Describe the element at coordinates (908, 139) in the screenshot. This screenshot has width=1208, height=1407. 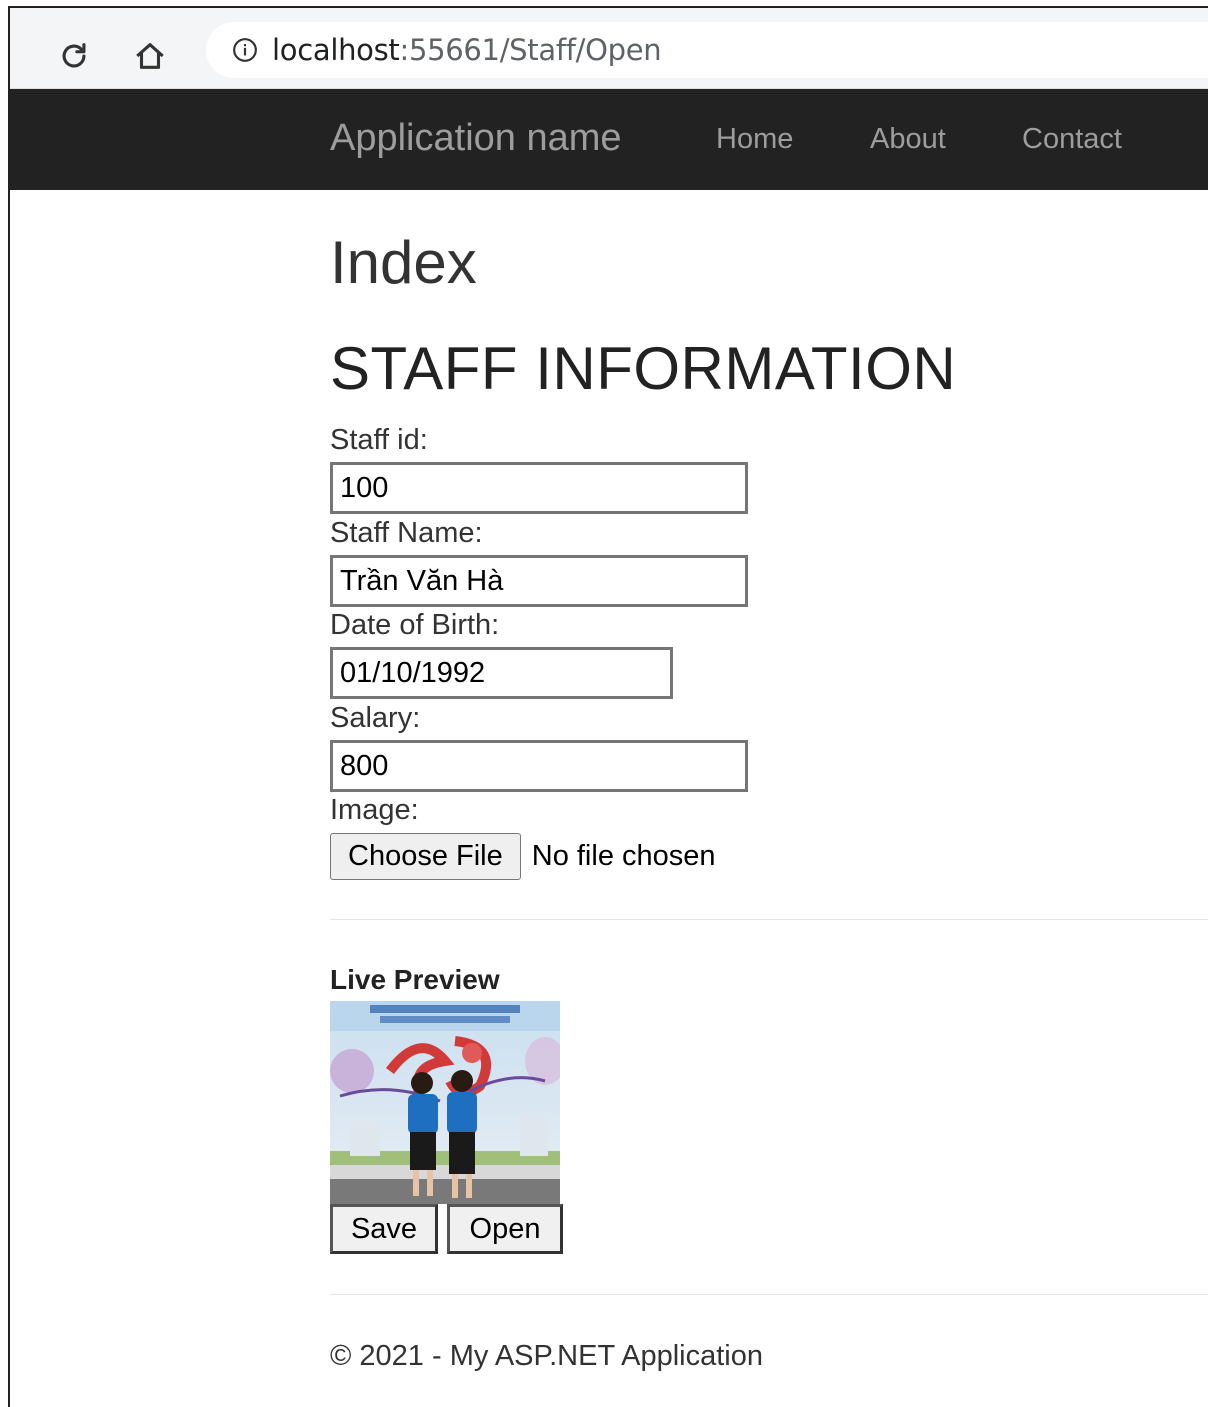
I see `nav-link-about: About` at that location.